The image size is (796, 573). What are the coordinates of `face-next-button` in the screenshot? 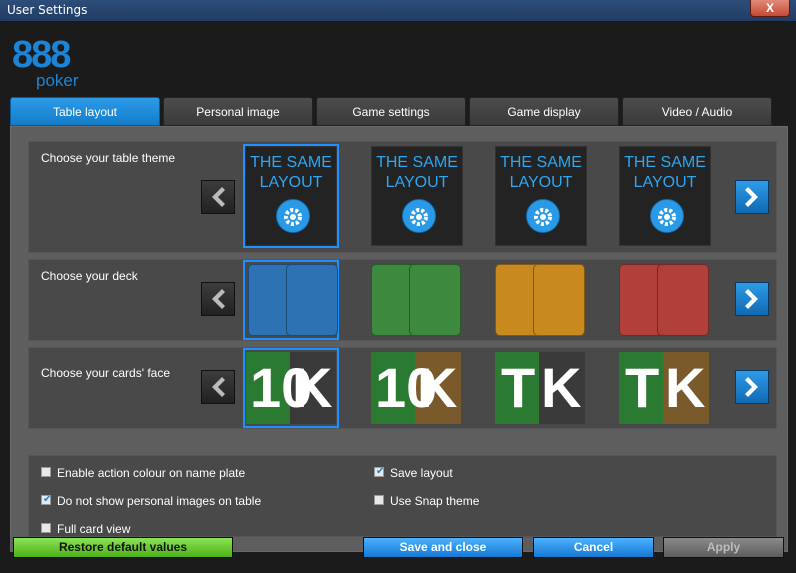 It's located at (752, 387).